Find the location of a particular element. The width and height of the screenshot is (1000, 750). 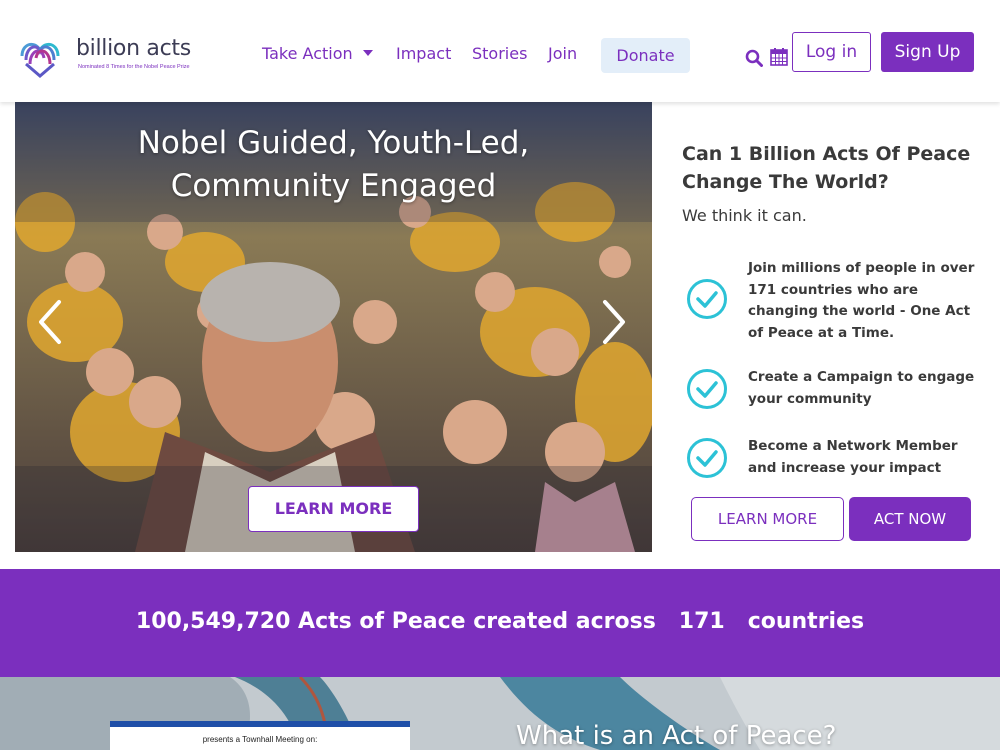

calendar-icon is located at coordinates (779, 56).